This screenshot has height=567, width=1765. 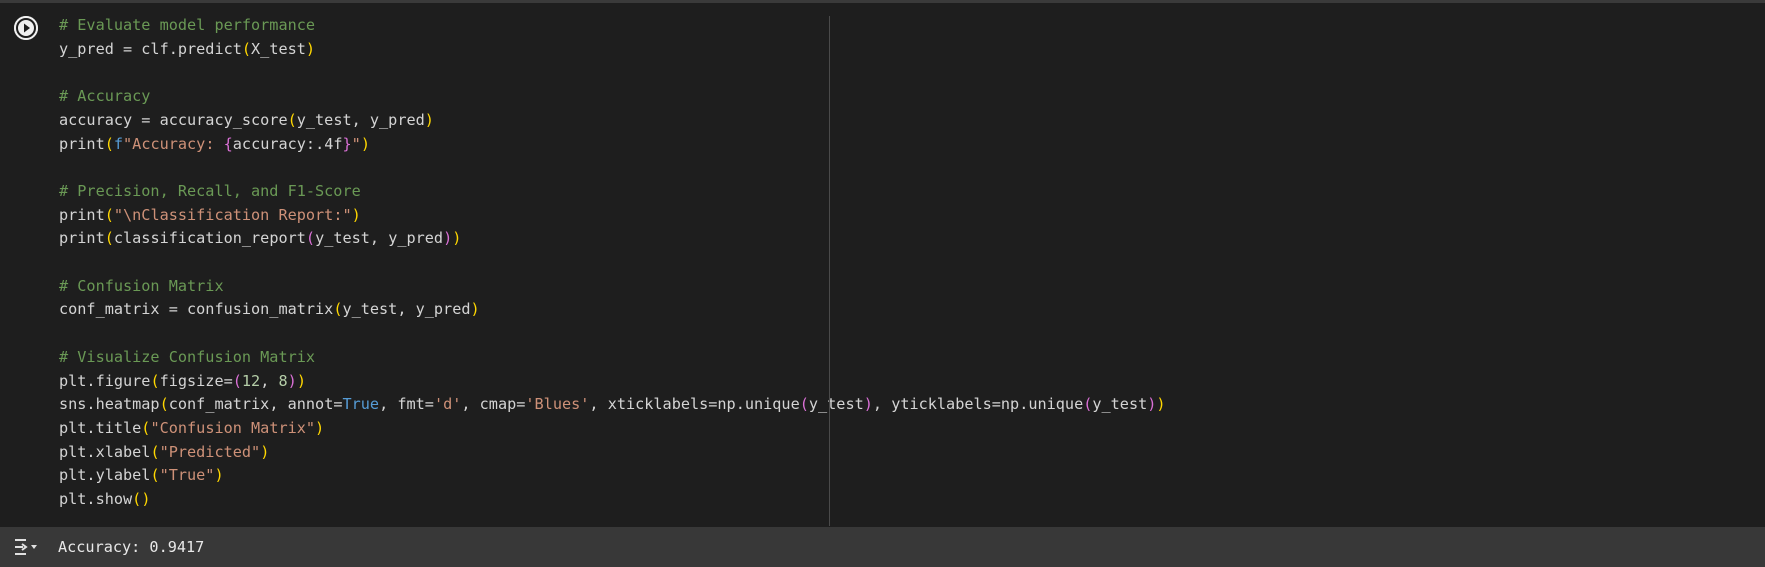 What do you see at coordinates (232, 214) in the screenshot?
I see `code-token-string: "\nClassification Report:"` at bounding box center [232, 214].